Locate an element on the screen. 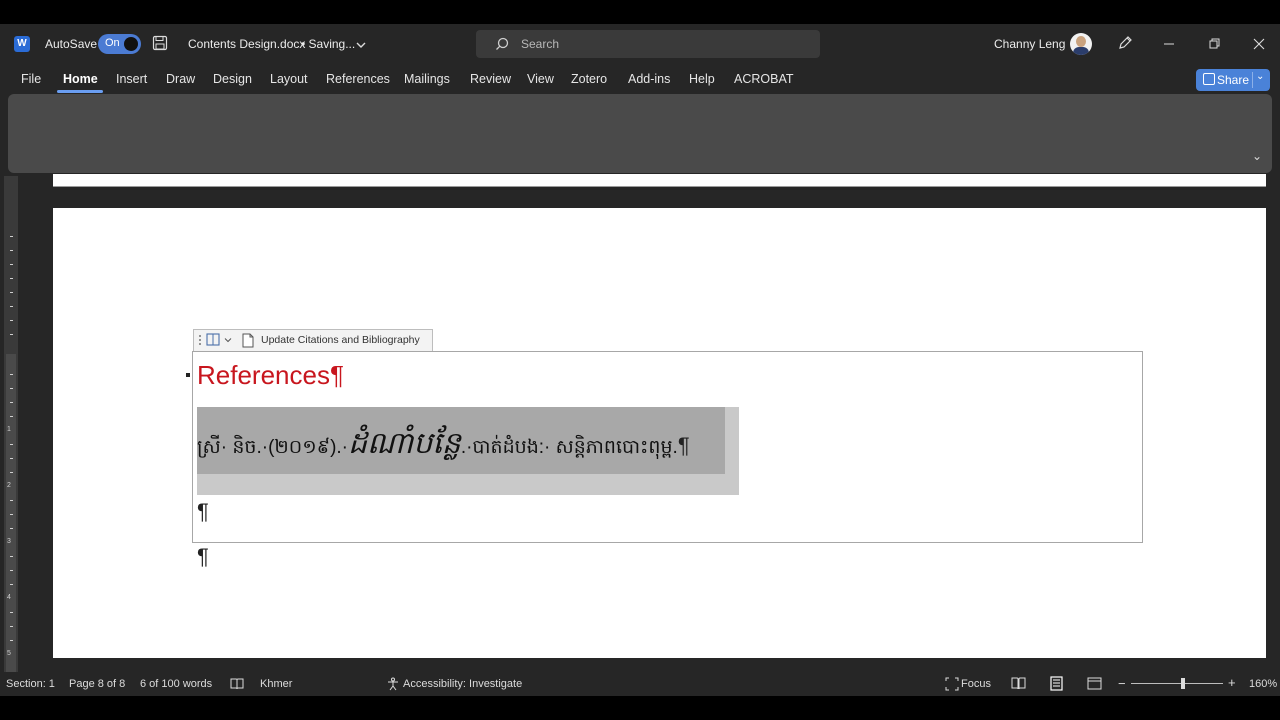 The image size is (1280, 720). ruler-number: 4 is located at coordinates (9, 597).